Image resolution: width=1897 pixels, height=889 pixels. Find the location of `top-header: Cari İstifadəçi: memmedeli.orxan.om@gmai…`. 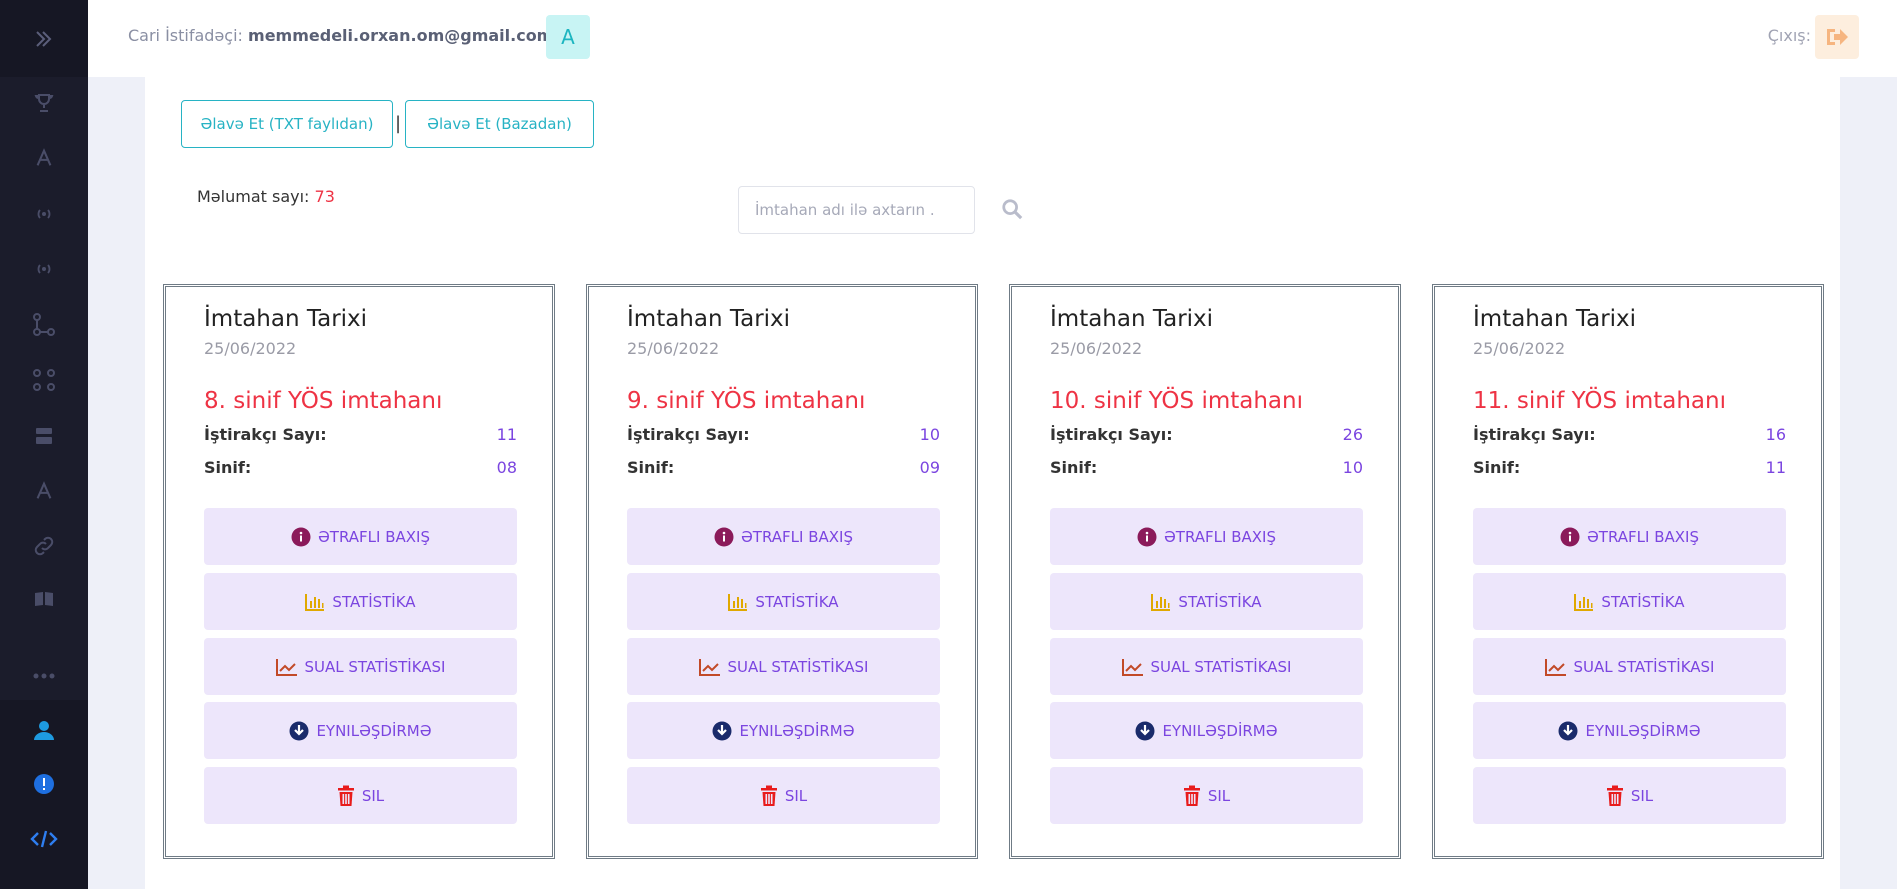

top-header: Cari İstifadəçi: memmedeli.orxan.om@gmai… is located at coordinates (992, 38).